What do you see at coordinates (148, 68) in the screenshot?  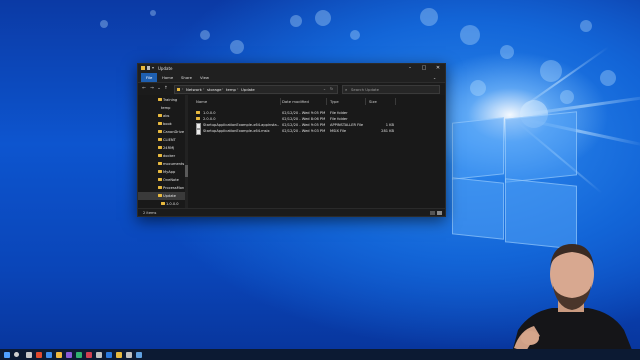 I see `quick-access-icon` at bounding box center [148, 68].